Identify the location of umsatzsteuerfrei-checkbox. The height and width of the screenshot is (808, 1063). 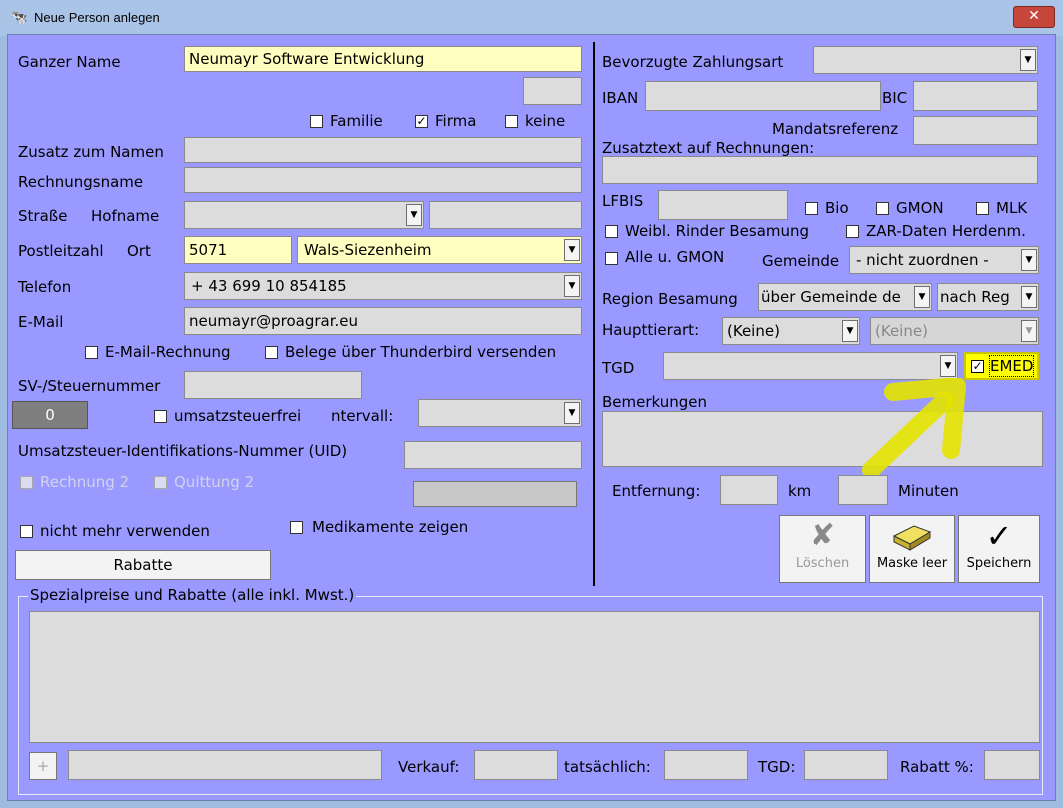
(160, 416).